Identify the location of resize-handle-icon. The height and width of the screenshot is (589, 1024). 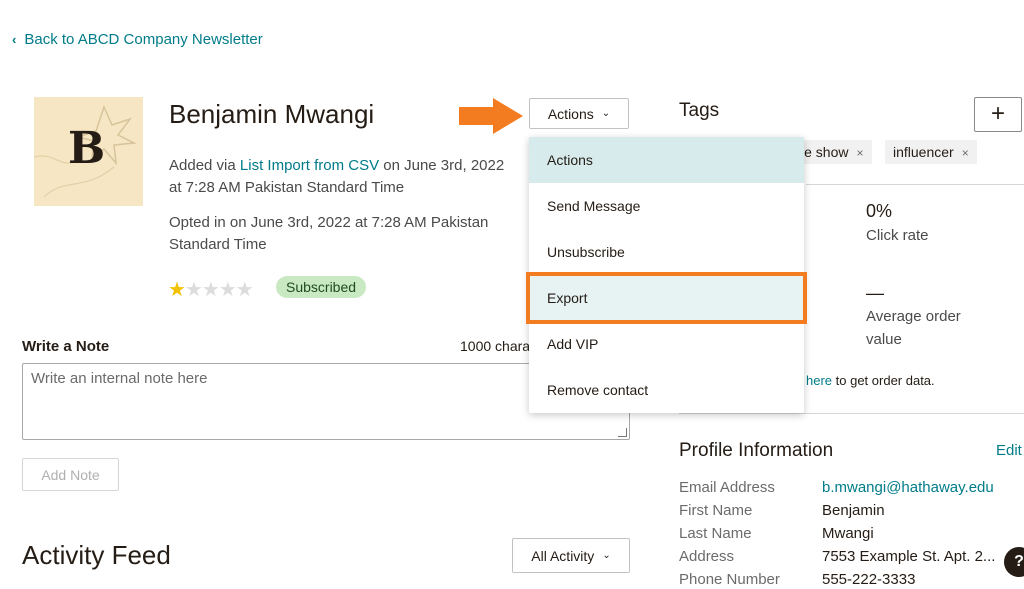
(622, 432).